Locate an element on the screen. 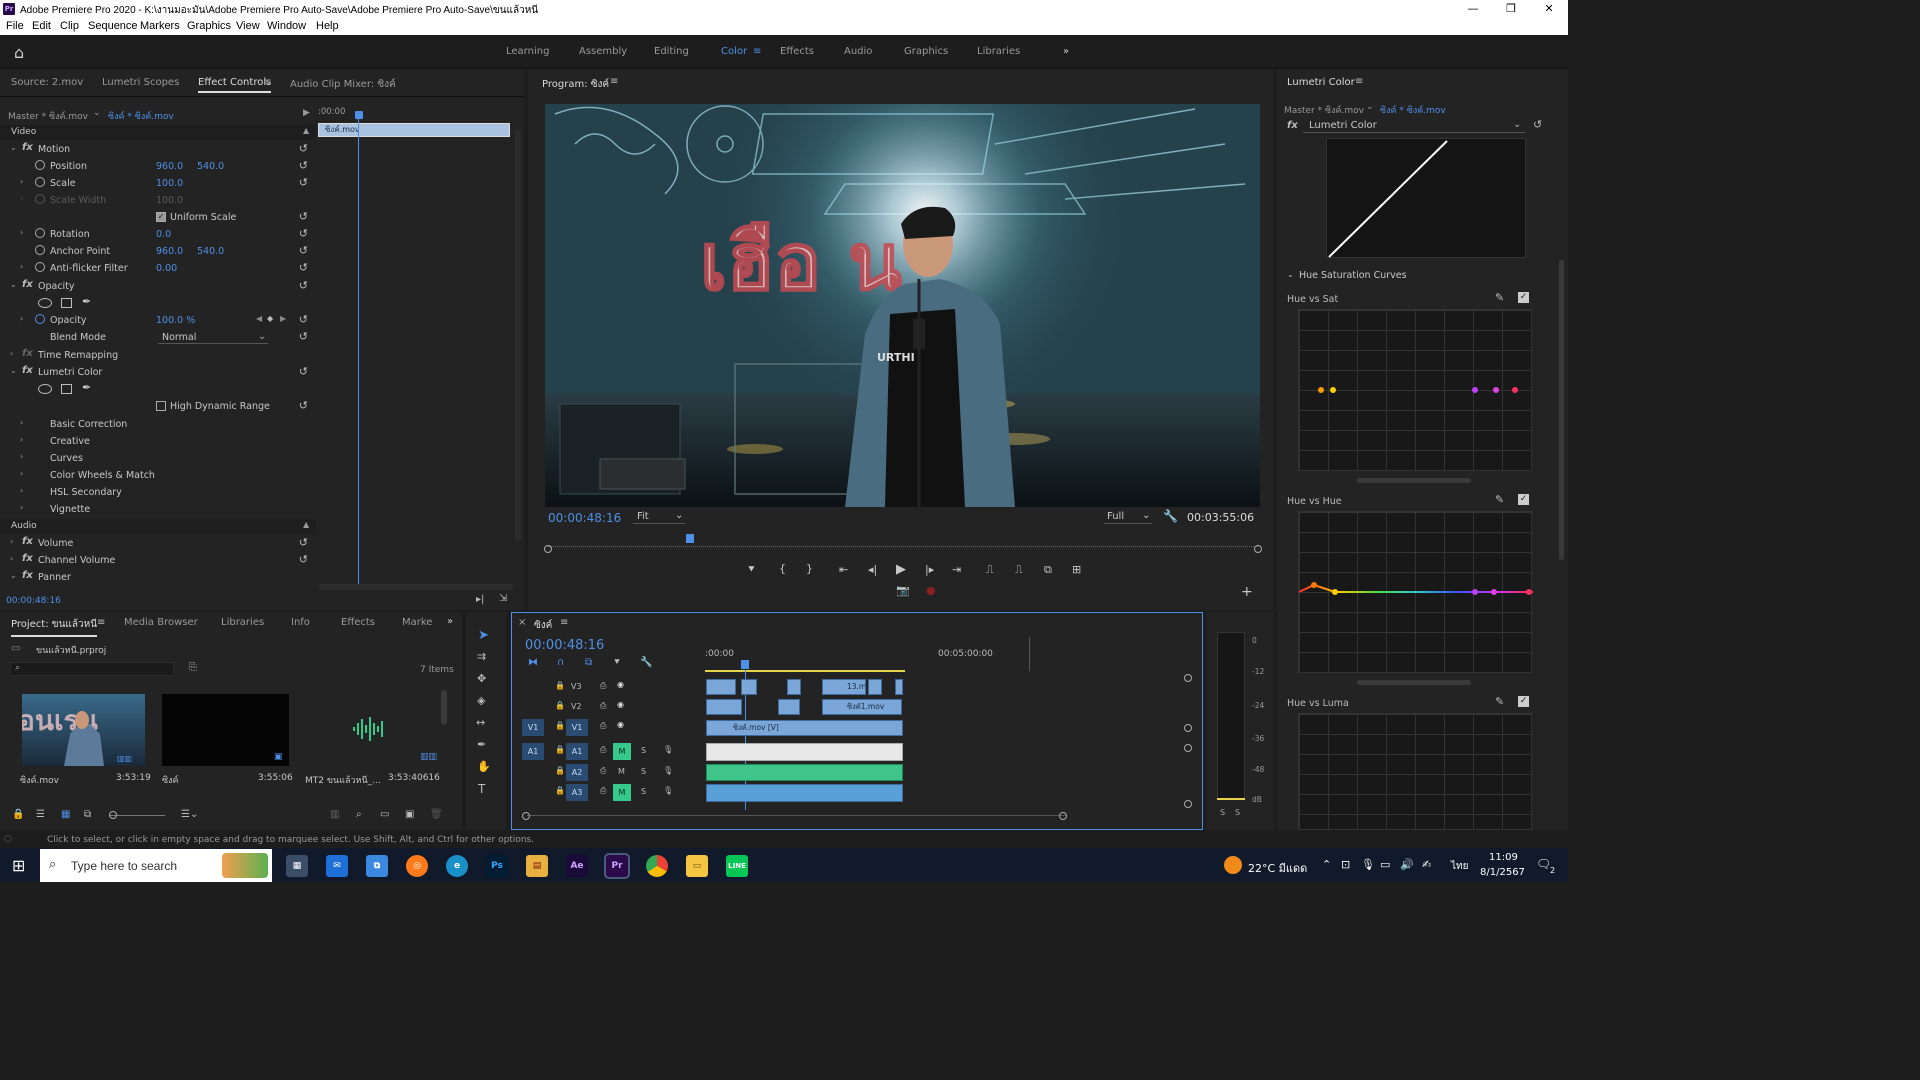 This screenshot has width=1920, height=1080. solo-a3-button: S is located at coordinates (643, 791).